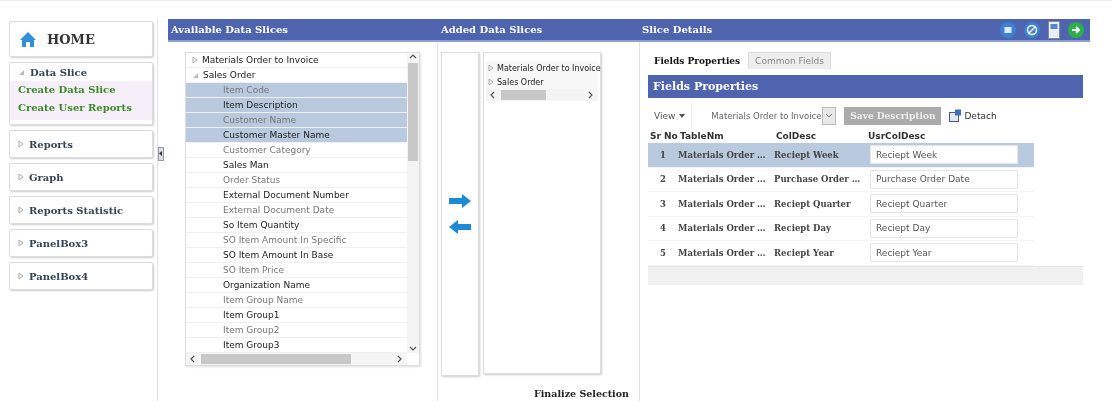 This screenshot has width=1112, height=401. I want to click on table-row: 3 Materials Order … Reciept Quarter Reciept Quarter, so click(841, 204).